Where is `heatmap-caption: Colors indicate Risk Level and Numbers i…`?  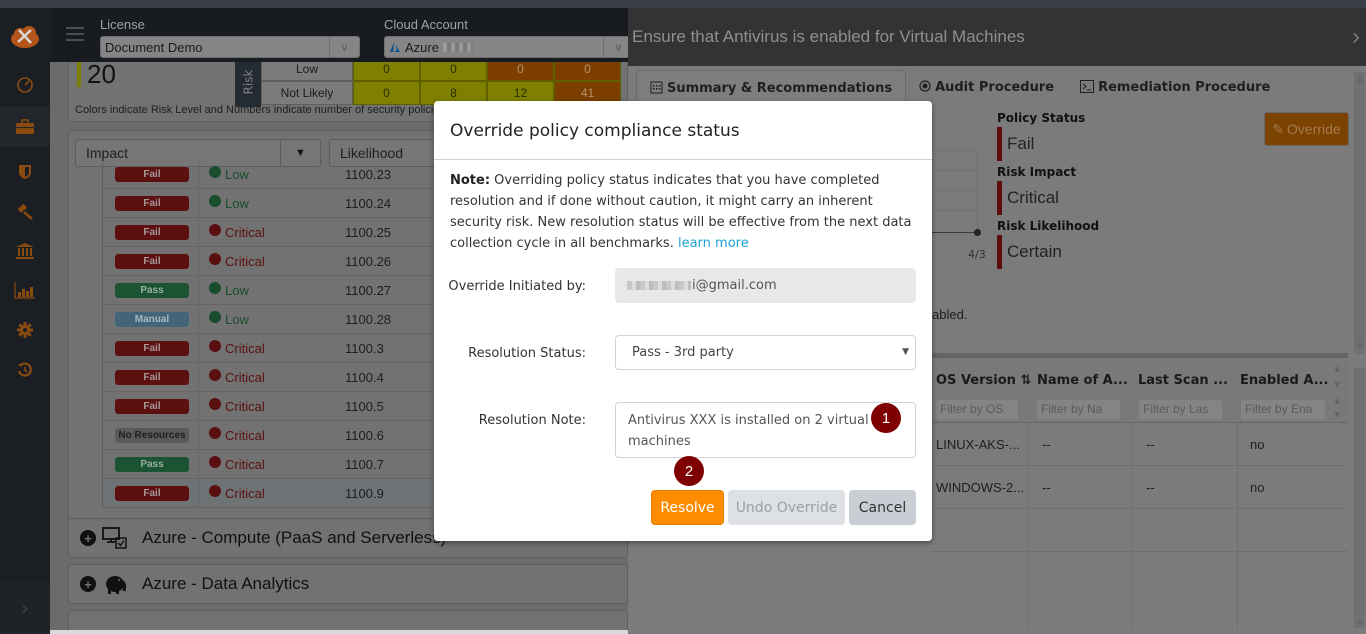 heatmap-caption: Colors indicate Risk Level and Numbers i… is located at coordinates (260, 110).